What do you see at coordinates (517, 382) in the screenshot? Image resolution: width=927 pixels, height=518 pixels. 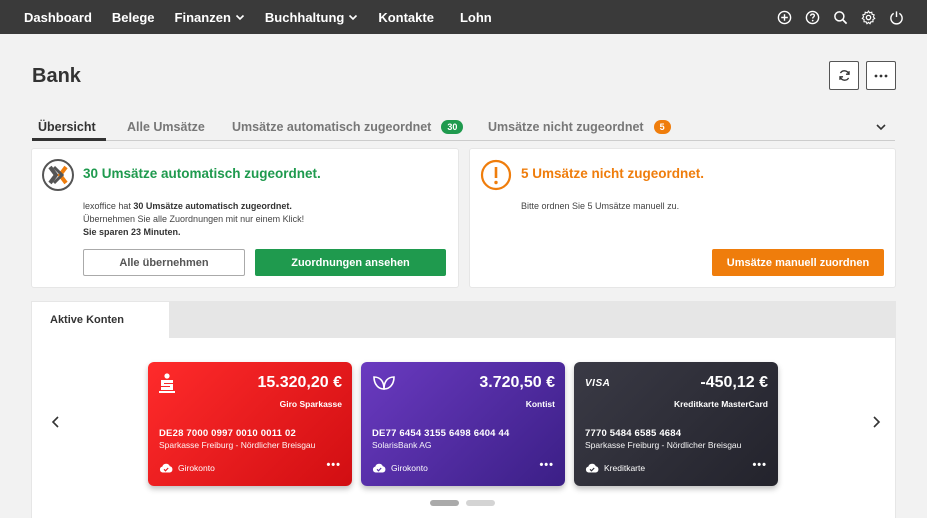 I see `account-balance: 3.720,50 €` at bounding box center [517, 382].